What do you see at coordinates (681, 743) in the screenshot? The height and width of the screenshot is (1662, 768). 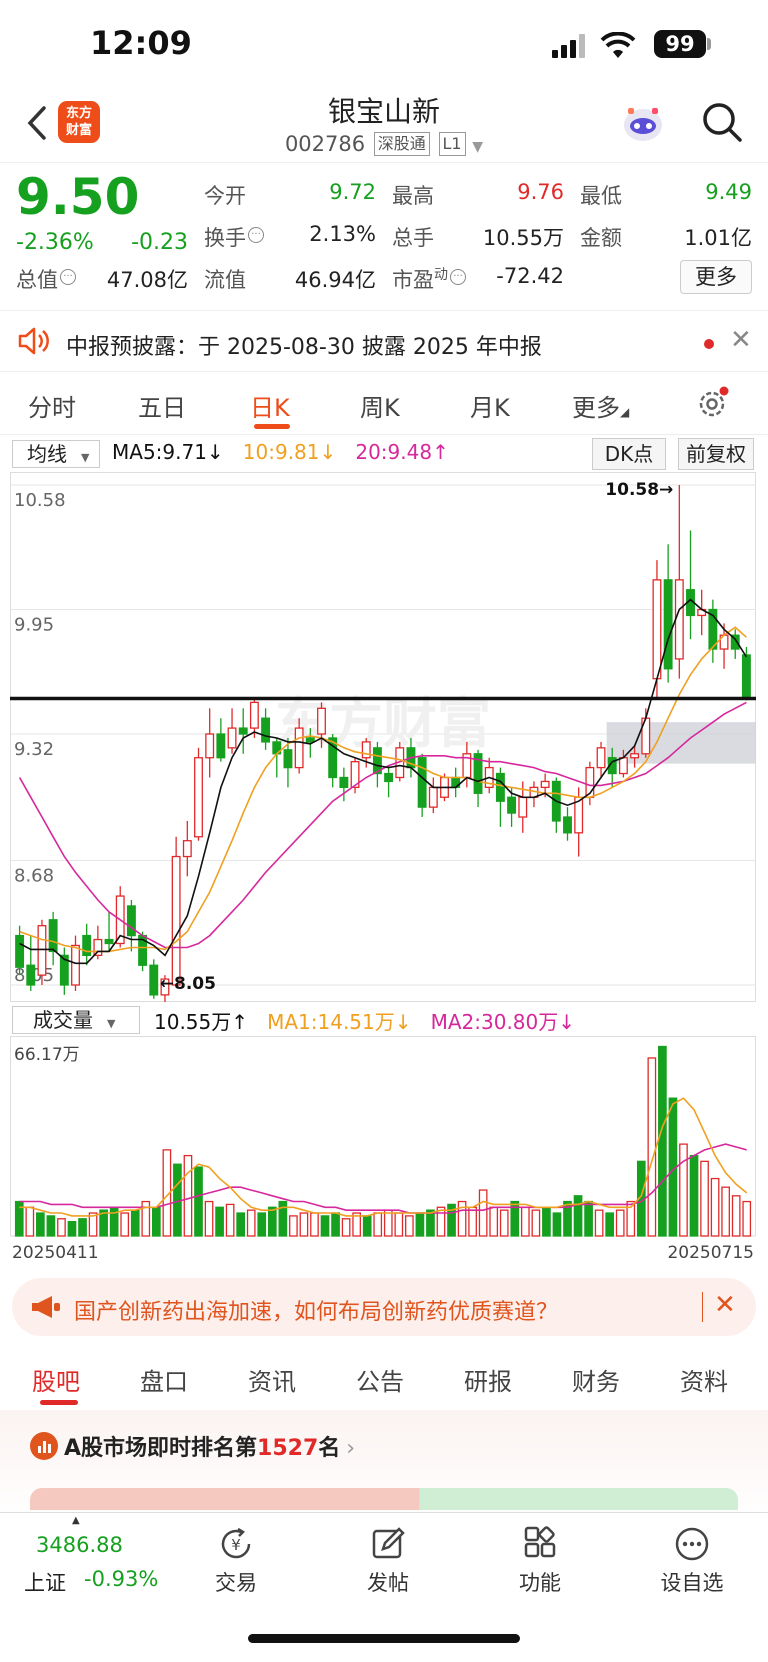 I see `range-highlight` at bounding box center [681, 743].